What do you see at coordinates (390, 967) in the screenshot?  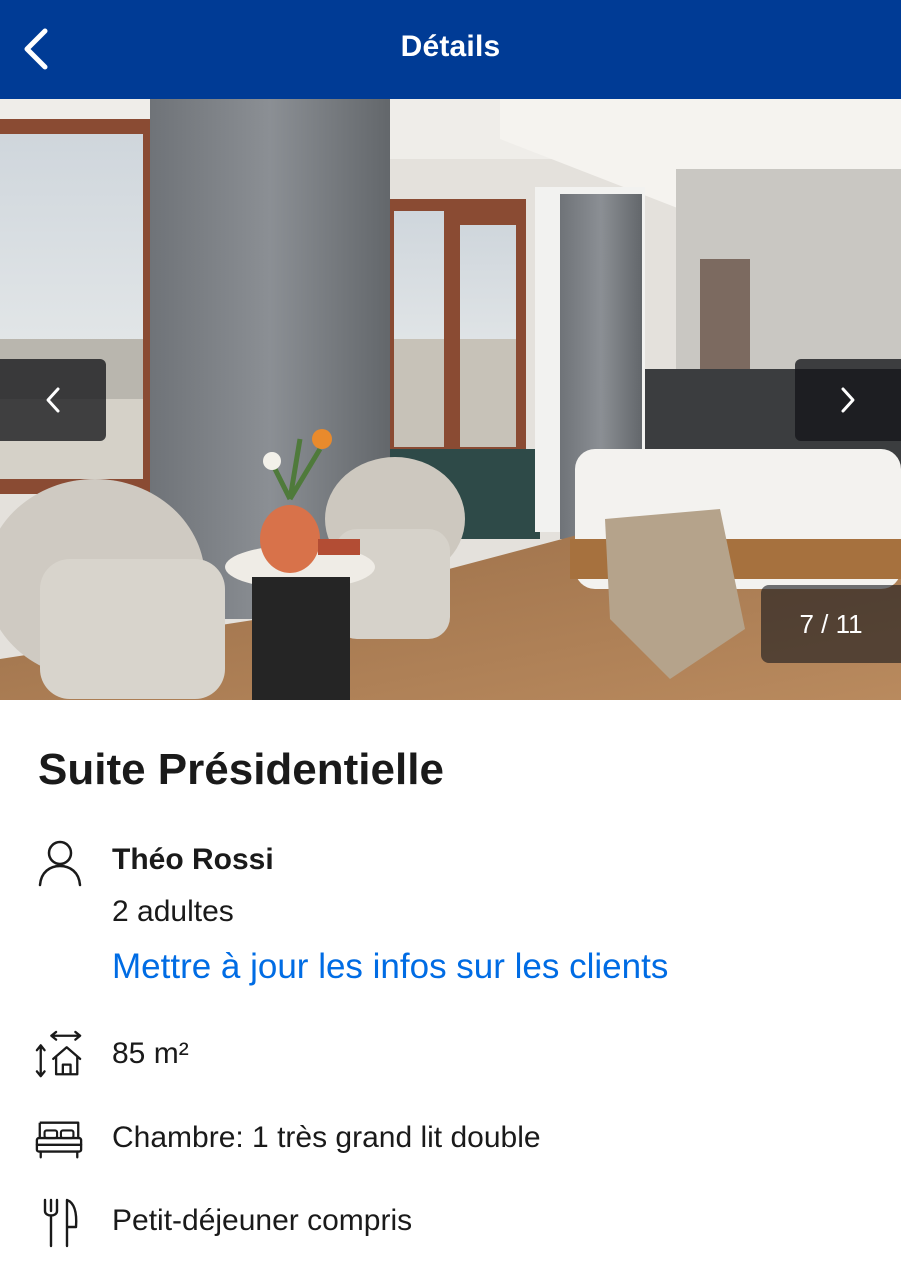 I see `update-guest-info-link: Mettre à jour les infos sur les clients` at bounding box center [390, 967].